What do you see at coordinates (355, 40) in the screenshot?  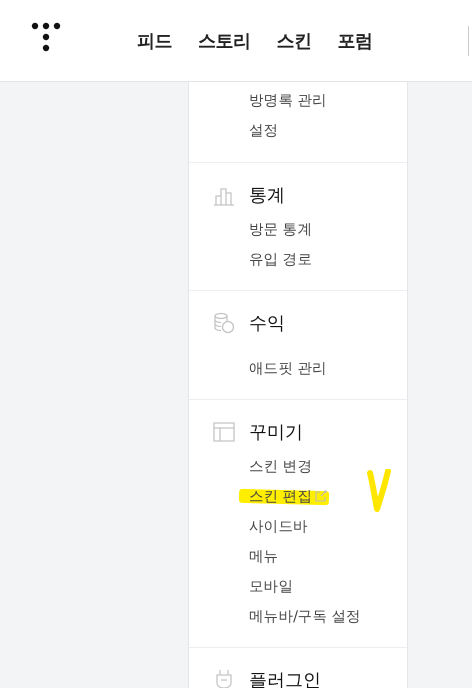 I see `nav-link: 포럼` at bounding box center [355, 40].